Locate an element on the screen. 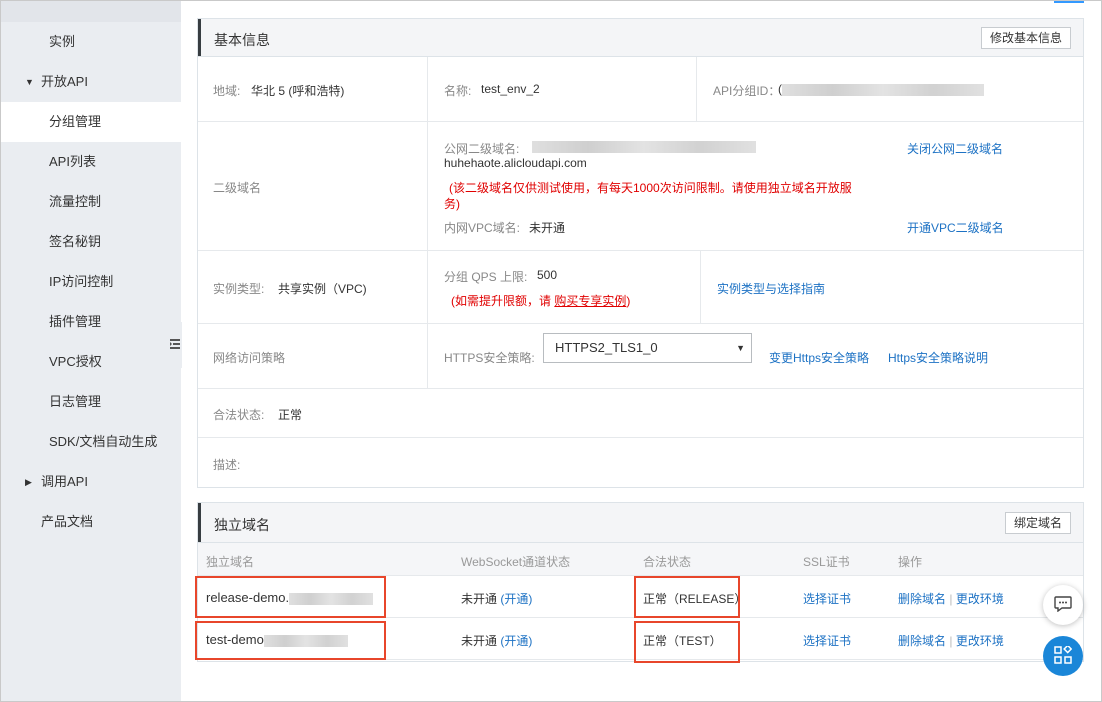 The height and width of the screenshot is (702, 1102). close-public-subdomain-link: 关闭公网二级域名 is located at coordinates (955, 148).